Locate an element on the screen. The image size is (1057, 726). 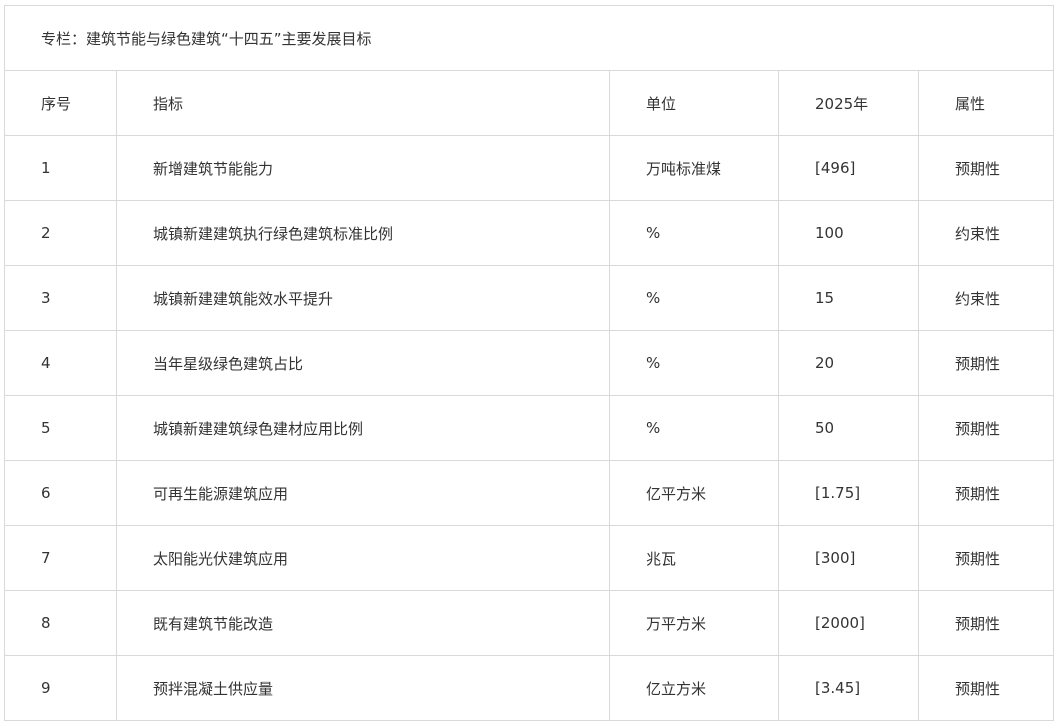
table-row: 9 预拌混凝土供应量 亿立方米 [3.45] 预期性 is located at coordinates (529, 688).